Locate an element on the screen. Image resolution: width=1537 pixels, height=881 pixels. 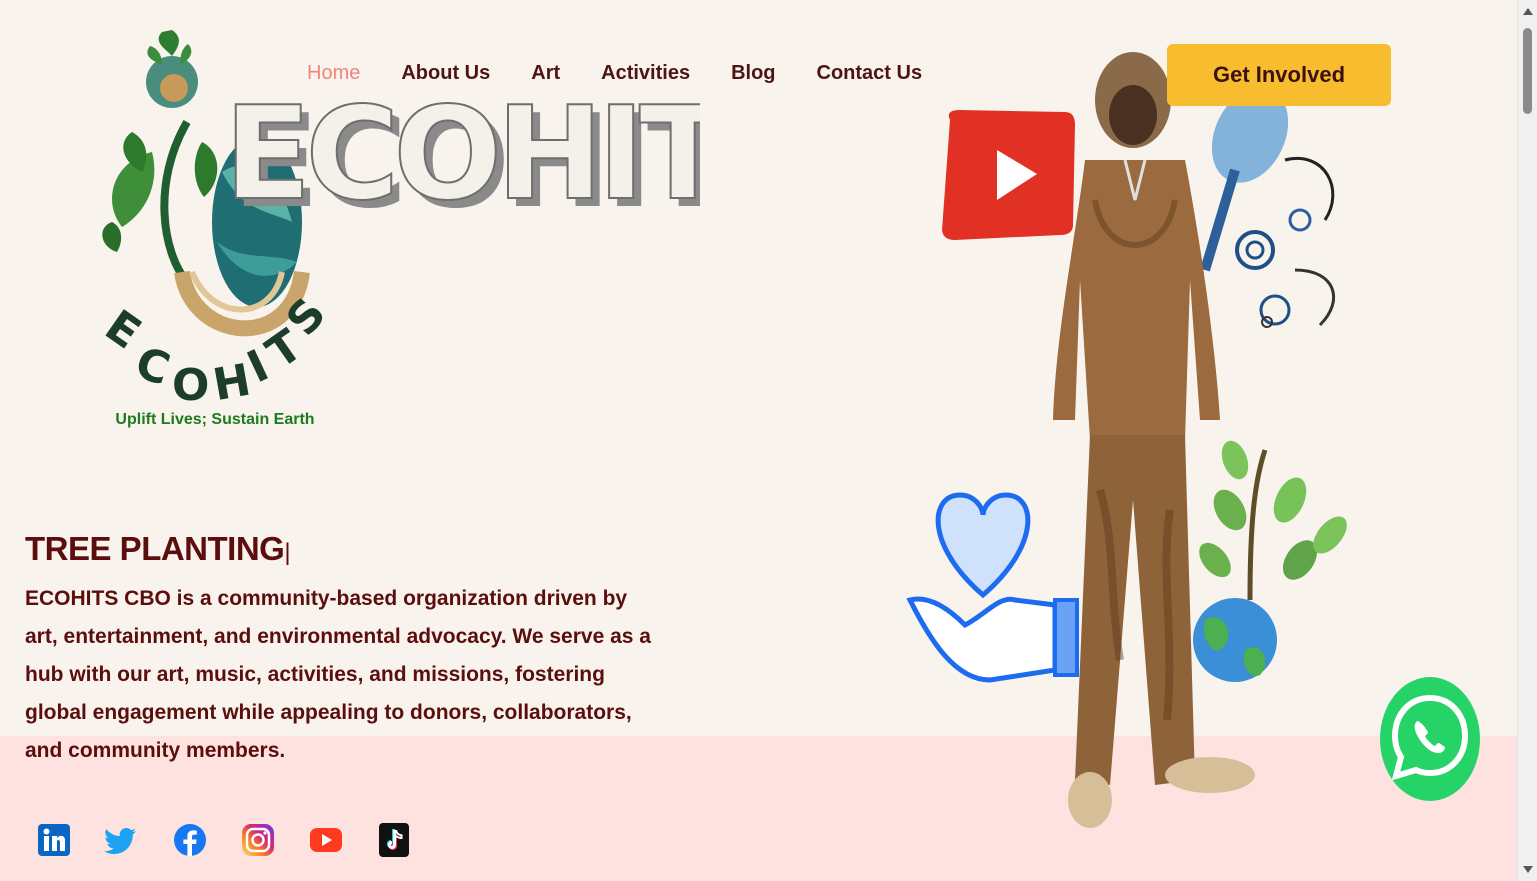
microphone-graphic is located at coordinates (1268, 207).